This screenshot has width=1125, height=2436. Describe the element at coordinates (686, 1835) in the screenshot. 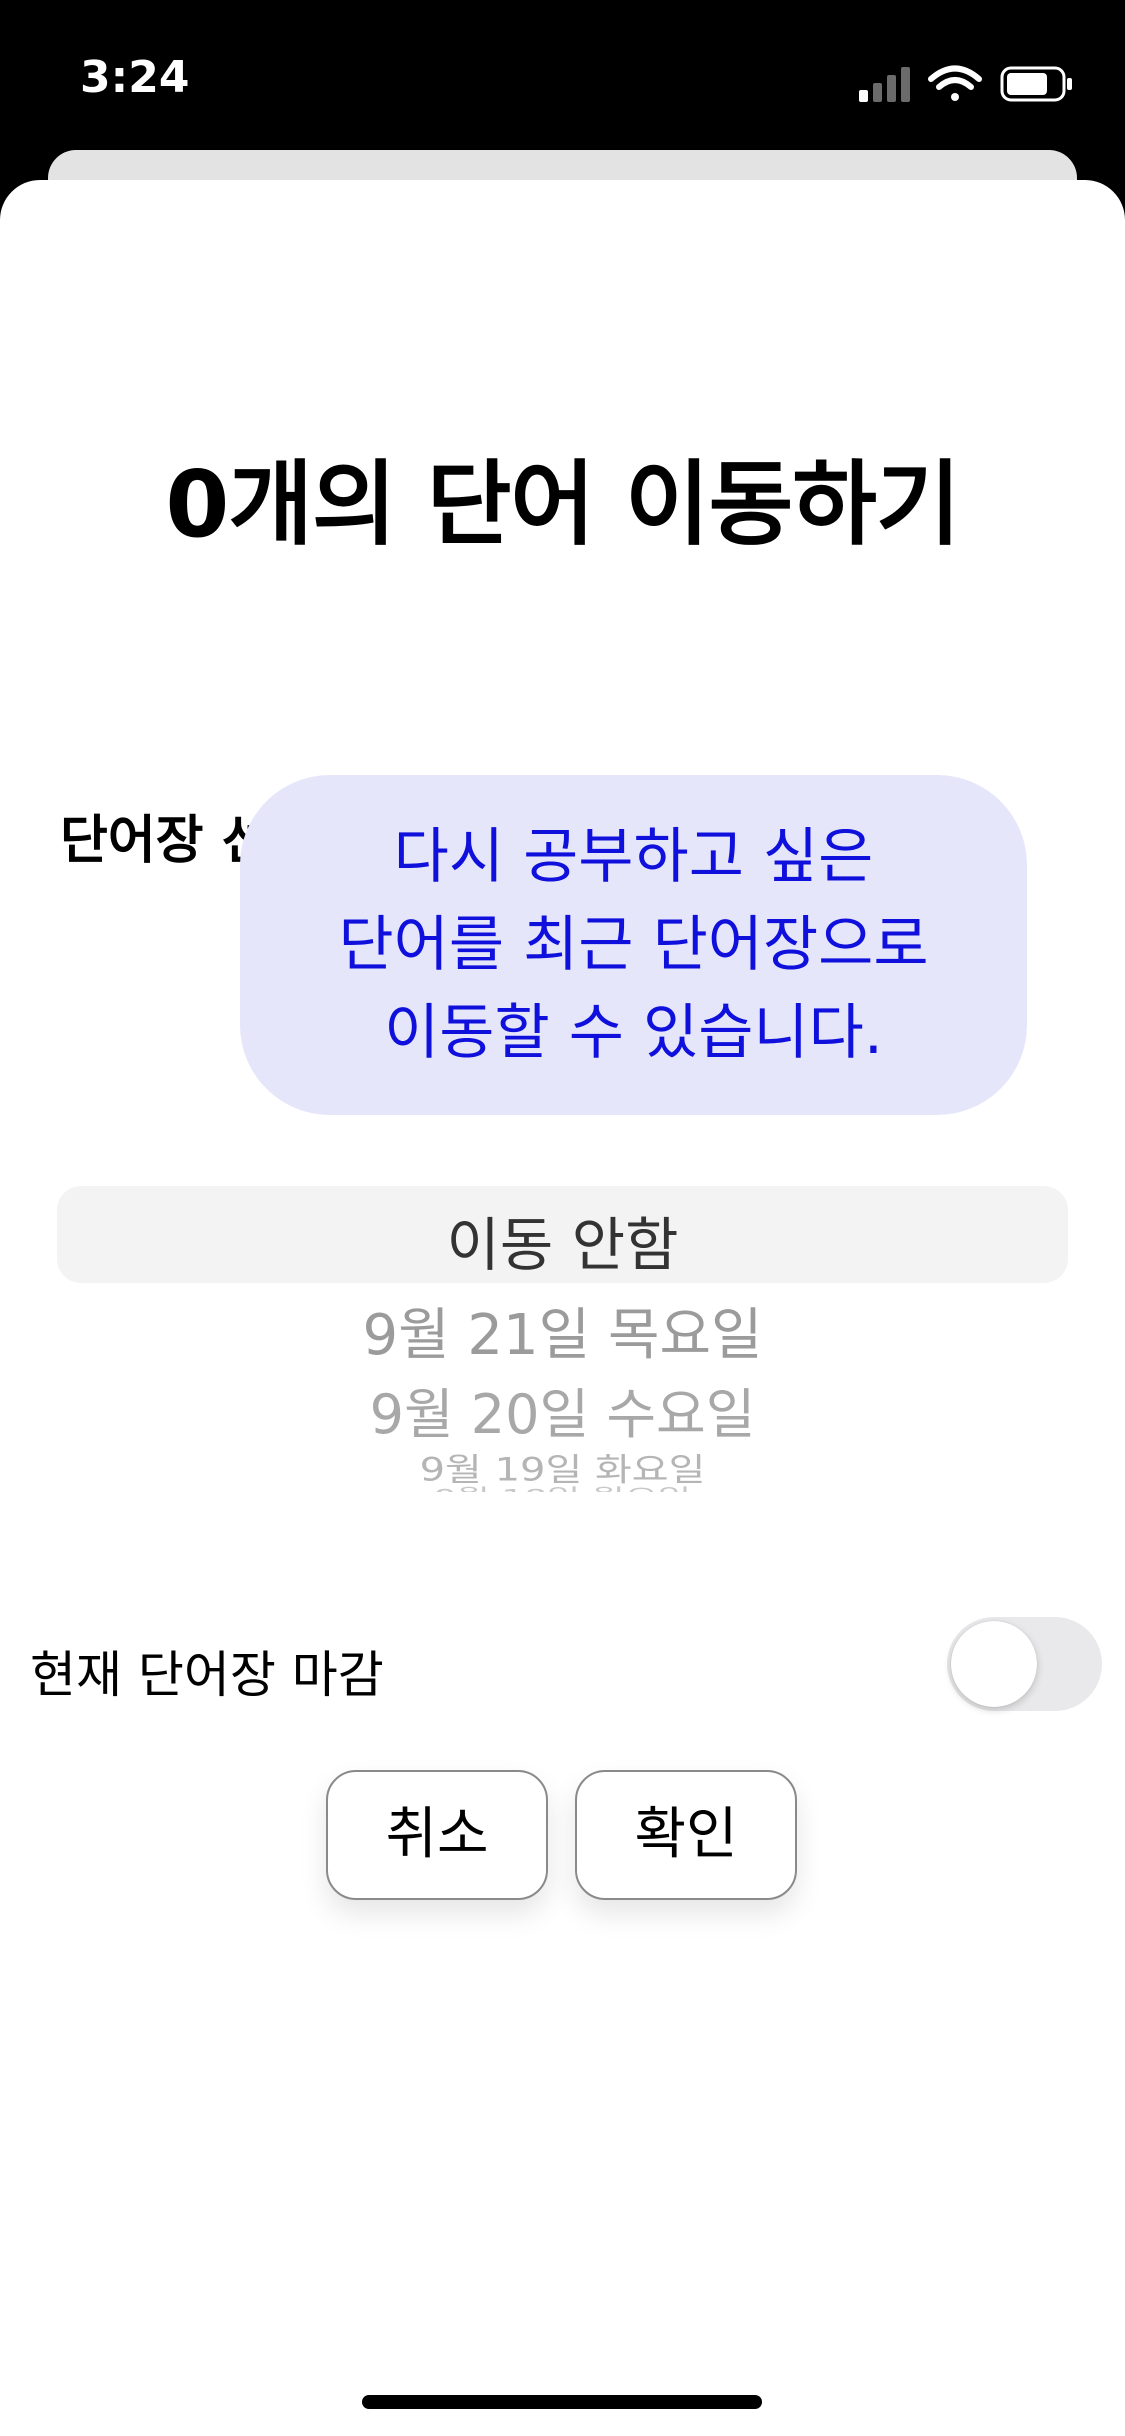

I see `confirm-button: 확인` at that location.